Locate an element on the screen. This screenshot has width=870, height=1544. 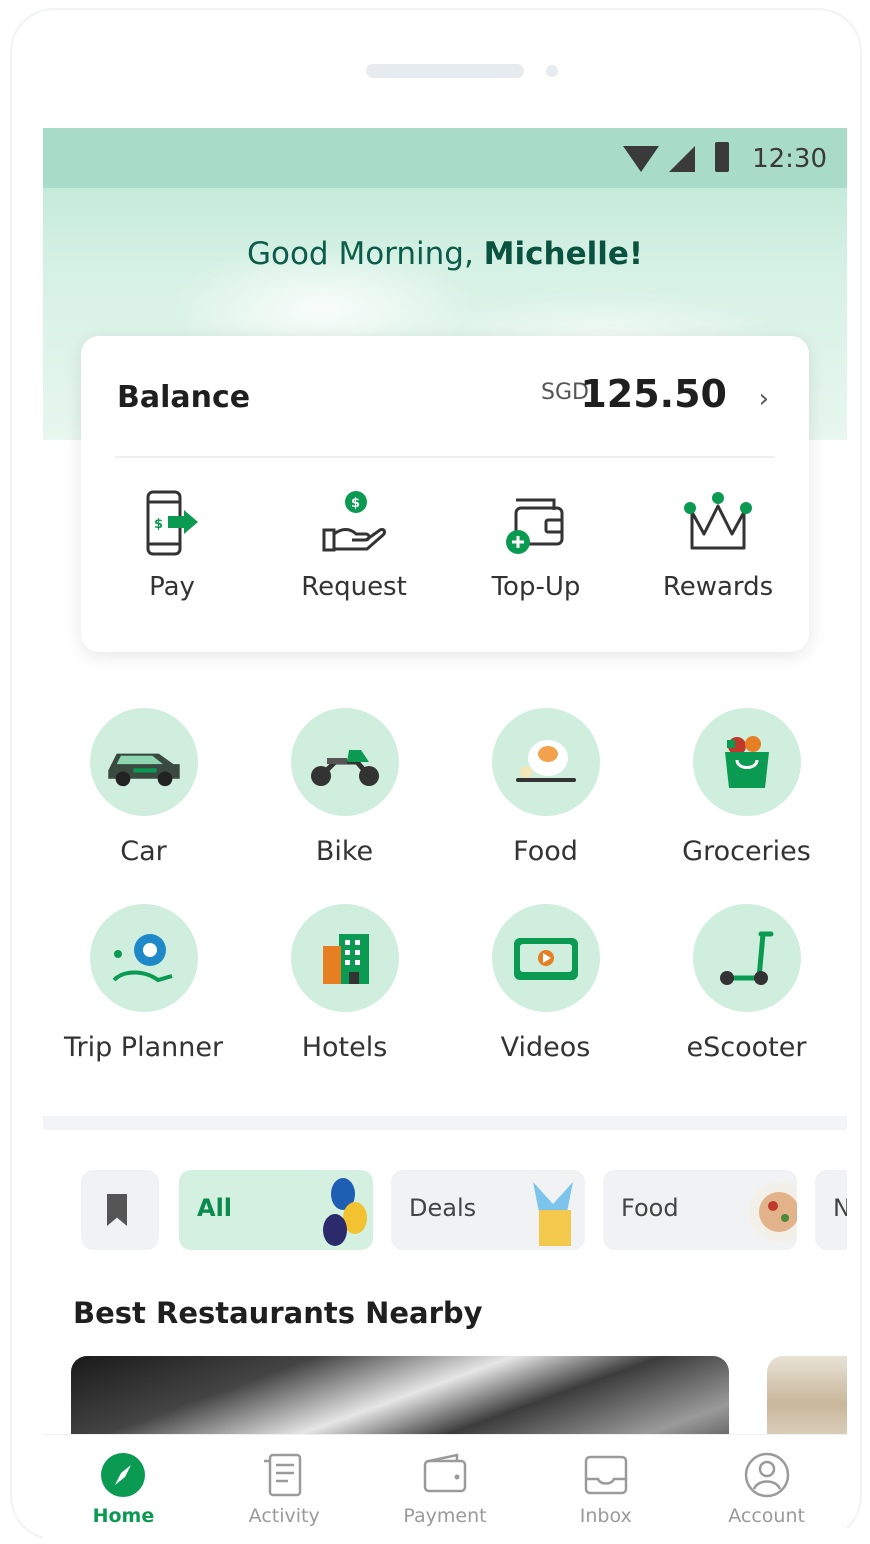
food-icon is located at coordinates (545, 762).